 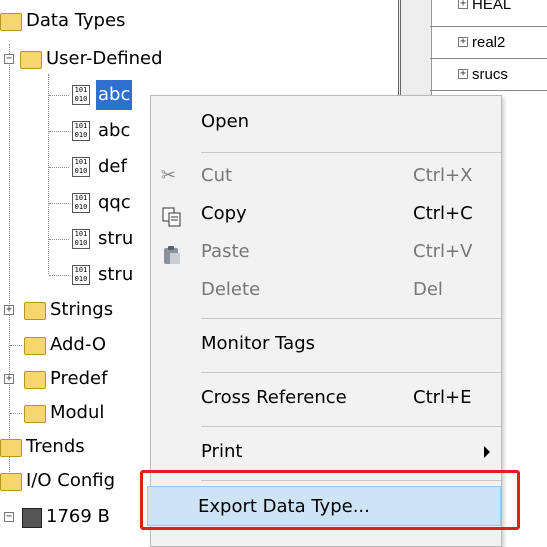 I want to click on paste-icon, so click(x=172, y=252).